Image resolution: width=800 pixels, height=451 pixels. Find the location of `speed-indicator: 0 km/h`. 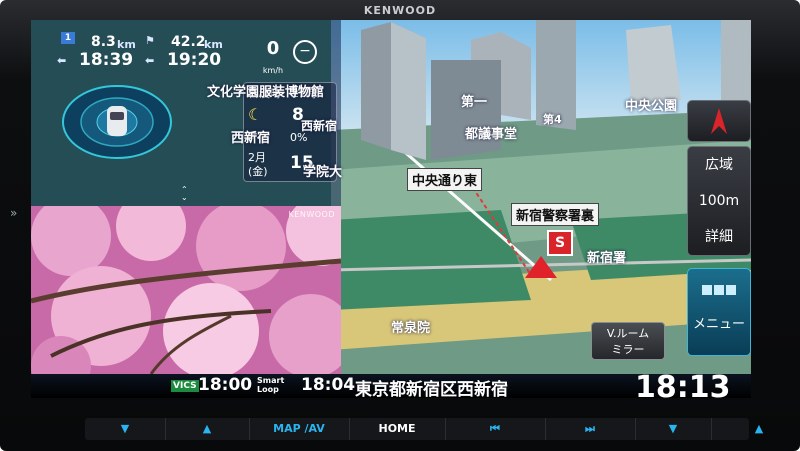

speed-indicator: 0 km/h is located at coordinates (273, 58).